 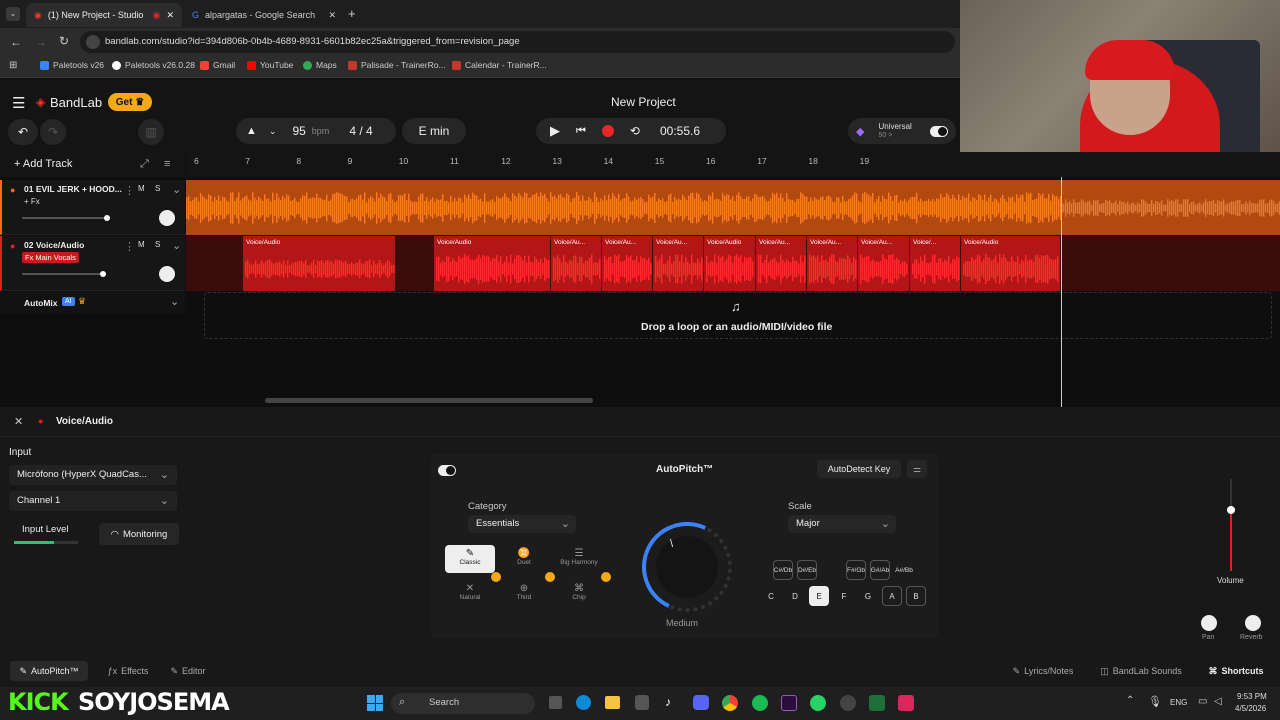 I want to click on apps-grid-icon: ⊞, so click(x=13, y=65).